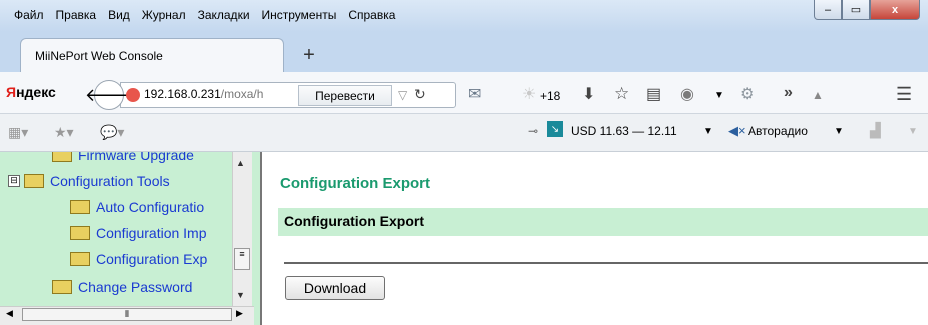 The image size is (928, 325). Describe the element at coordinates (653, 94) in the screenshot. I see `reading-list-icon: ▤` at that location.